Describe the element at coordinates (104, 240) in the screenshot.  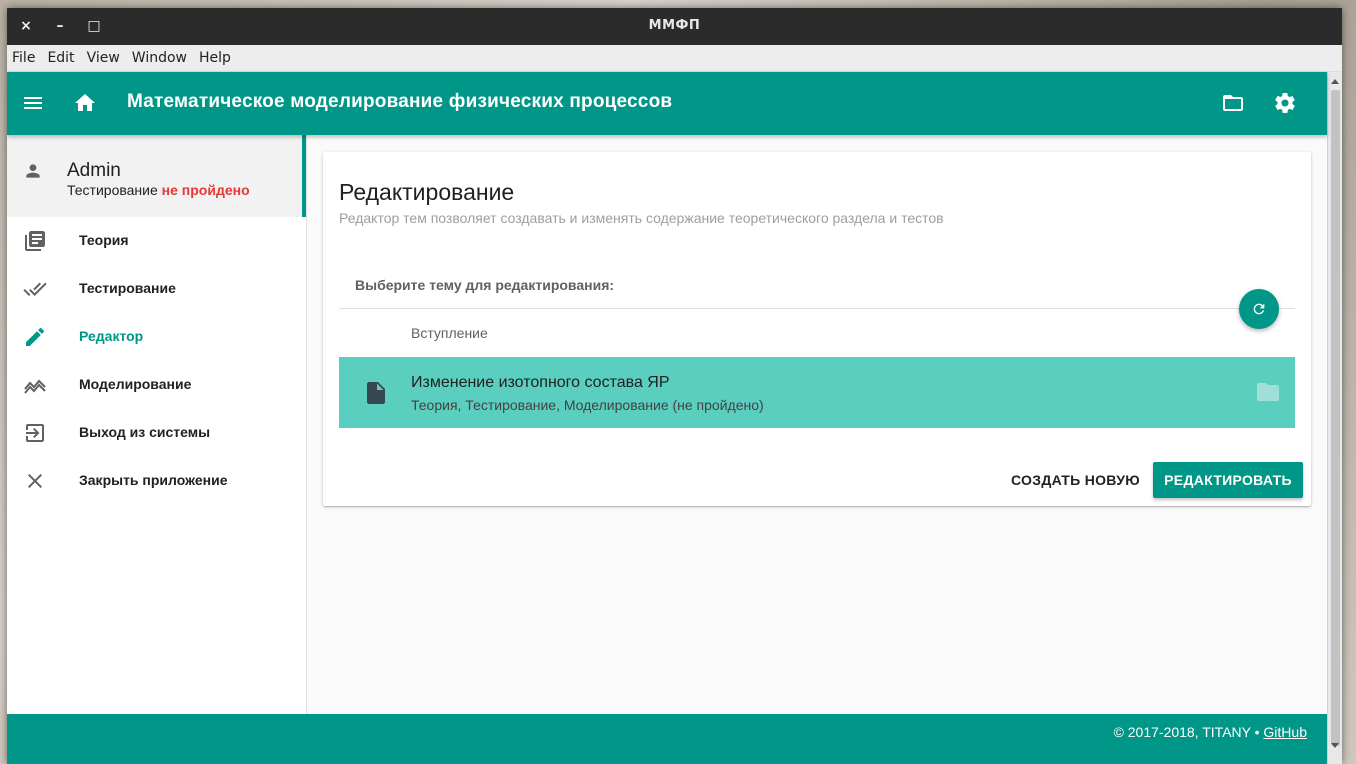
I see `nav-label: Теория` at that location.